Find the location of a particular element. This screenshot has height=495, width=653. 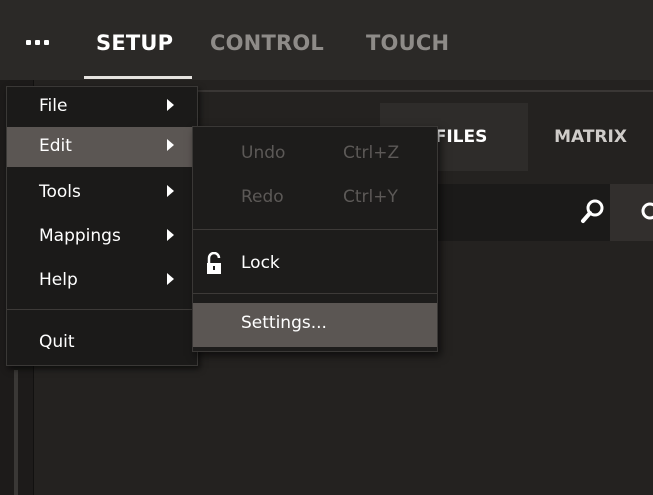

unlock-icon is located at coordinates (214, 263).